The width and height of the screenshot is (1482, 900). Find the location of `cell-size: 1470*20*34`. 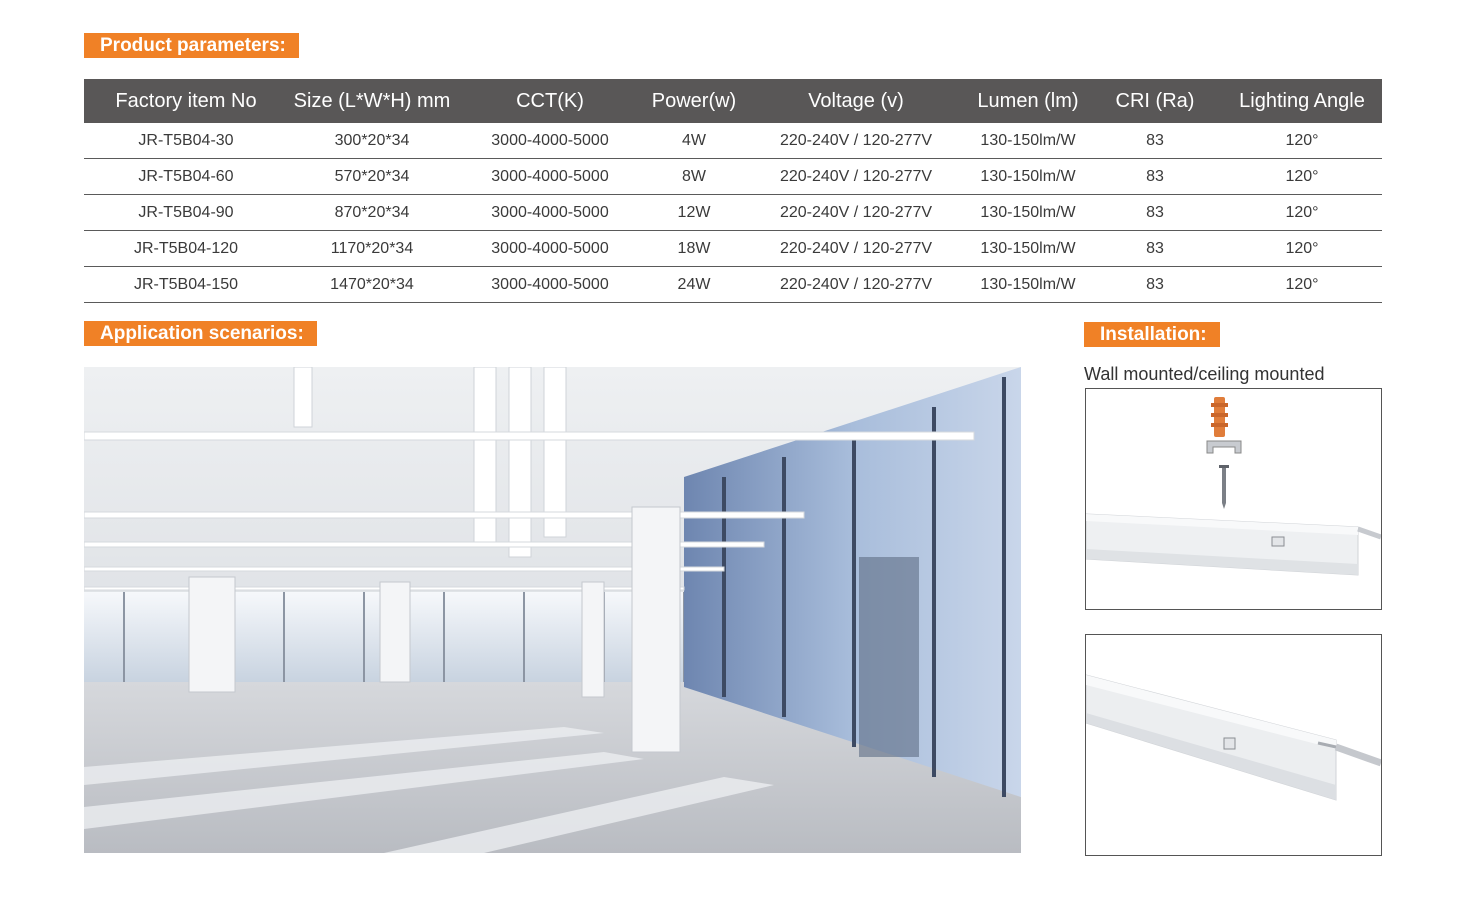

cell-size: 1470*20*34 is located at coordinates (372, 284).